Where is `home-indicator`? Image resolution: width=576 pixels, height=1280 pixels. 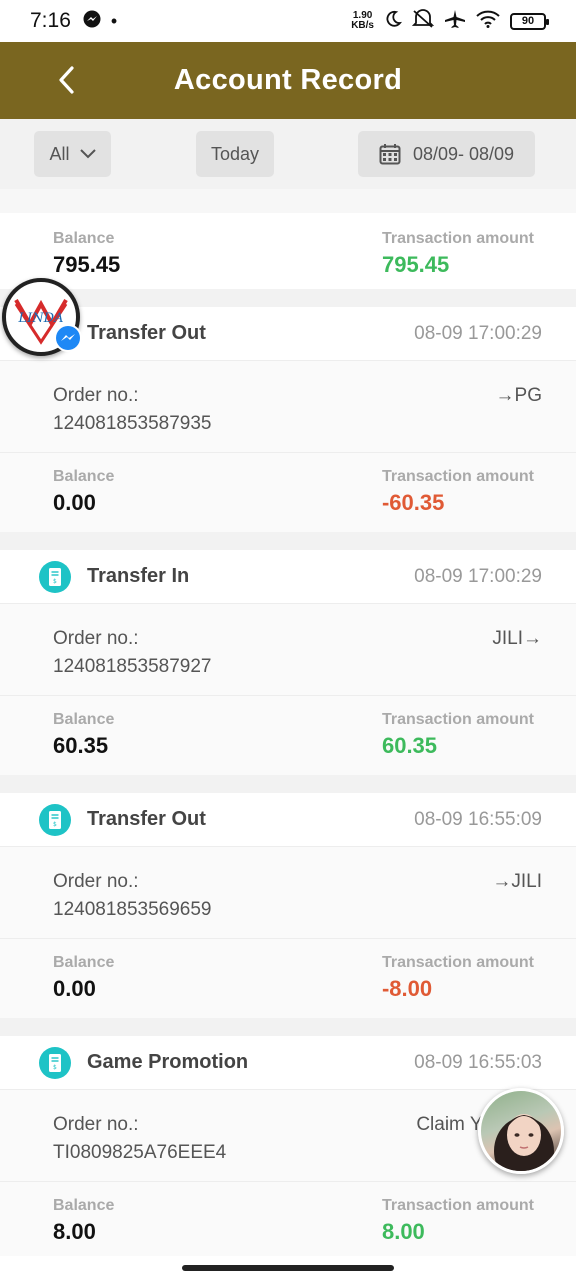 home-indicator is located at coordinates (288, 1268).